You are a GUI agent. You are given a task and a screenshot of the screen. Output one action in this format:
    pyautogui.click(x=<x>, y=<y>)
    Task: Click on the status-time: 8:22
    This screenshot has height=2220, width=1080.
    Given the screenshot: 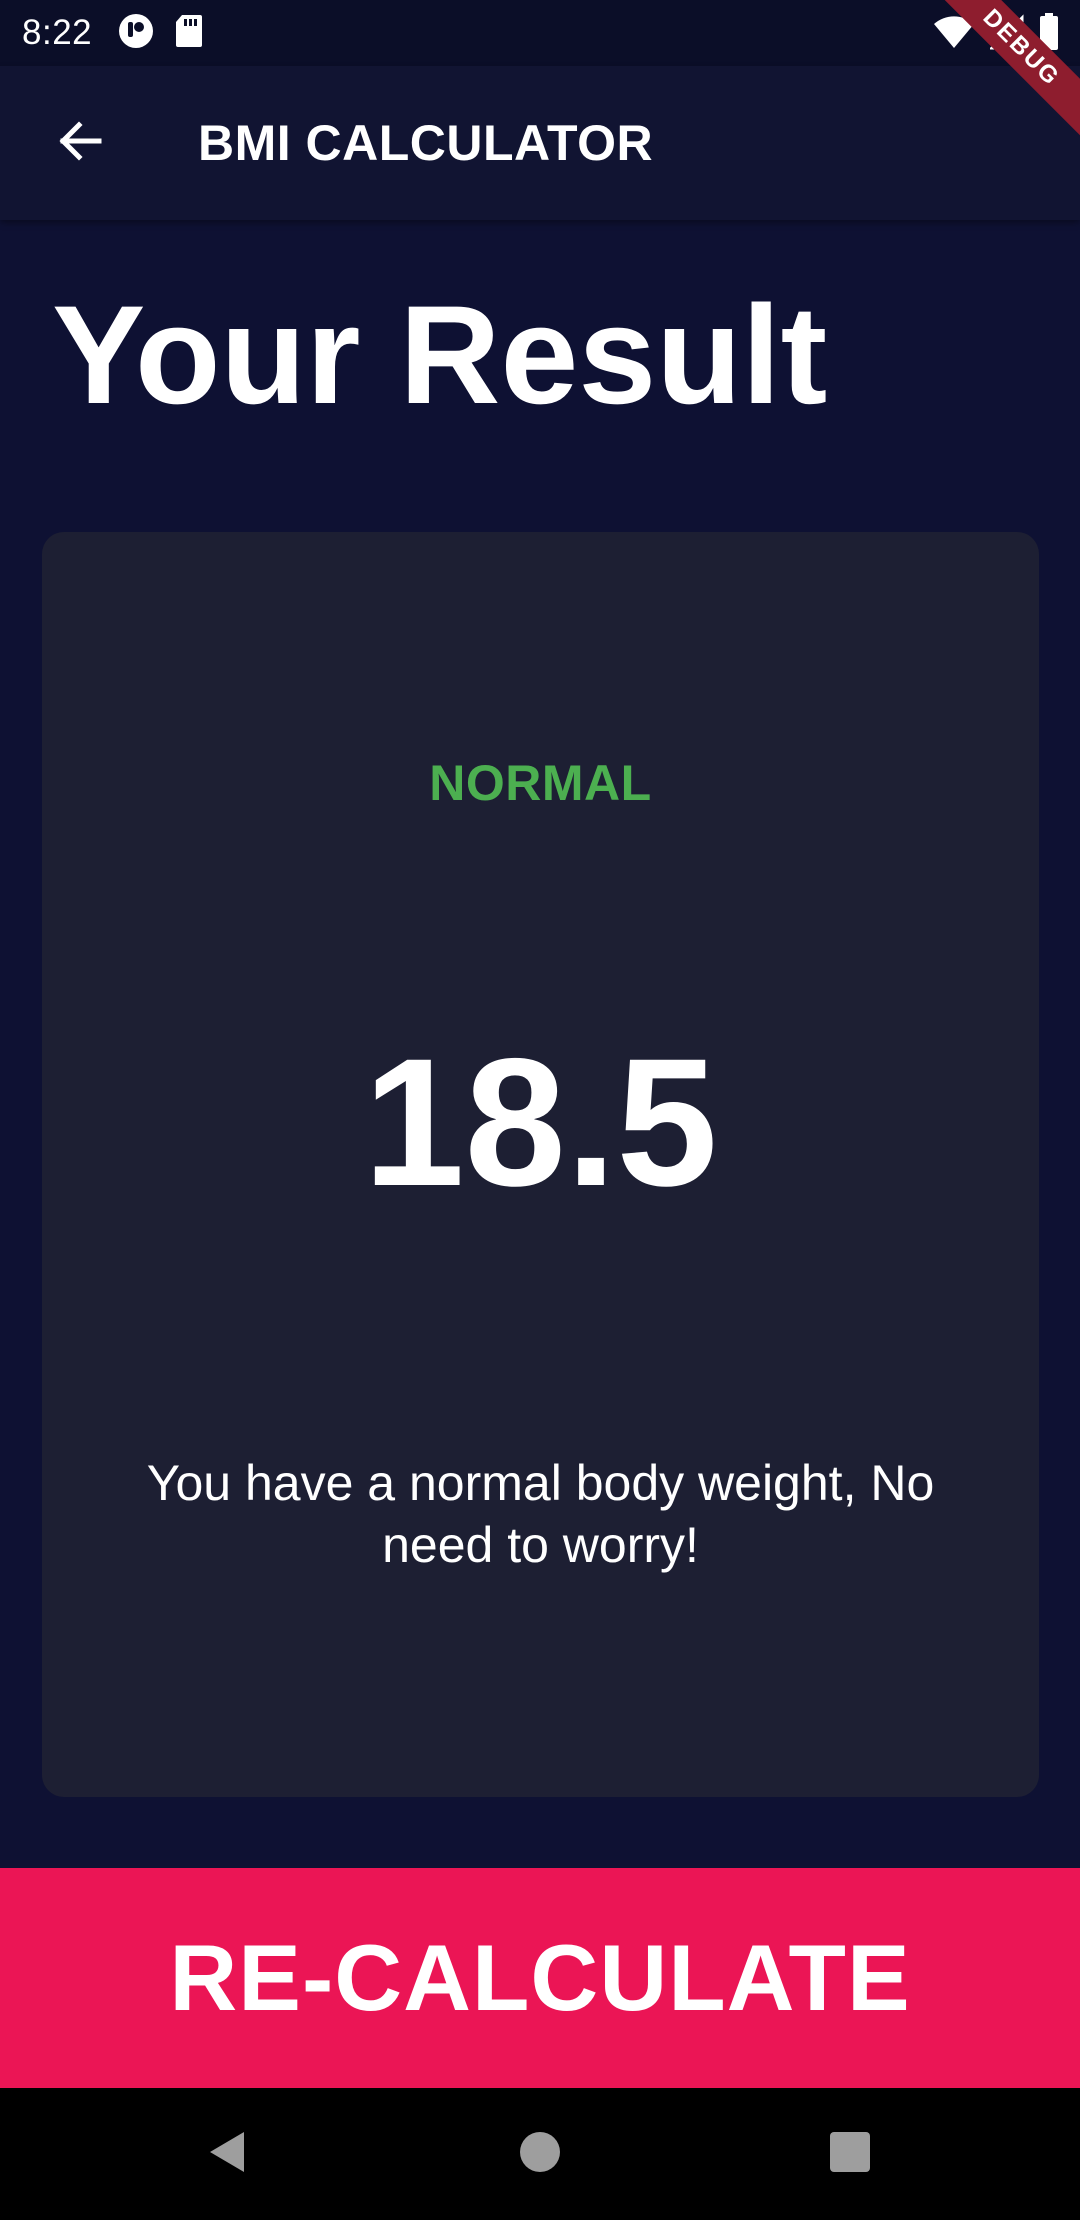 What is the action you would take?
    pyautogui.click(x=57, y=32)
    